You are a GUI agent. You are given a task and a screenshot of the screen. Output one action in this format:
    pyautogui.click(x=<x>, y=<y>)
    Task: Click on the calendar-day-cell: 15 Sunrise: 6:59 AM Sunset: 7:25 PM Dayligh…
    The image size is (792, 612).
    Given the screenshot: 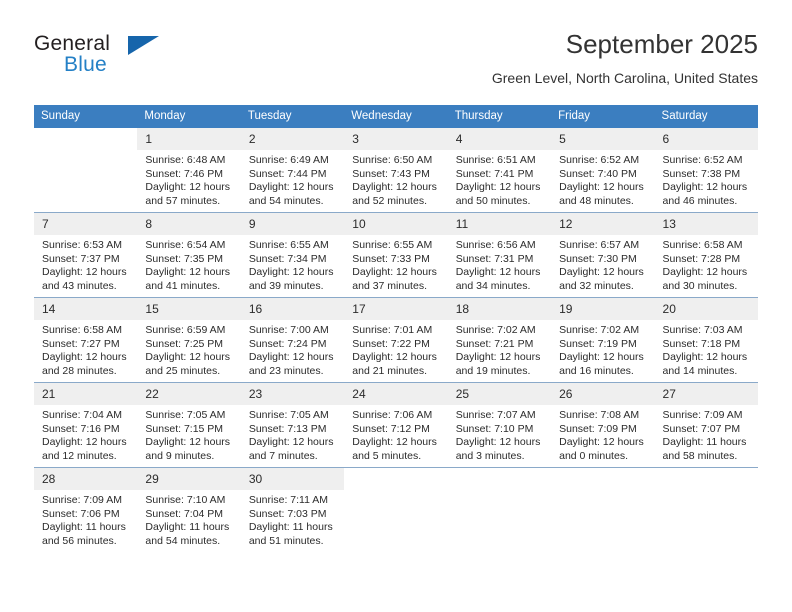 What is the action you would take?
    pyautogui.click(x=189, y=340)
    